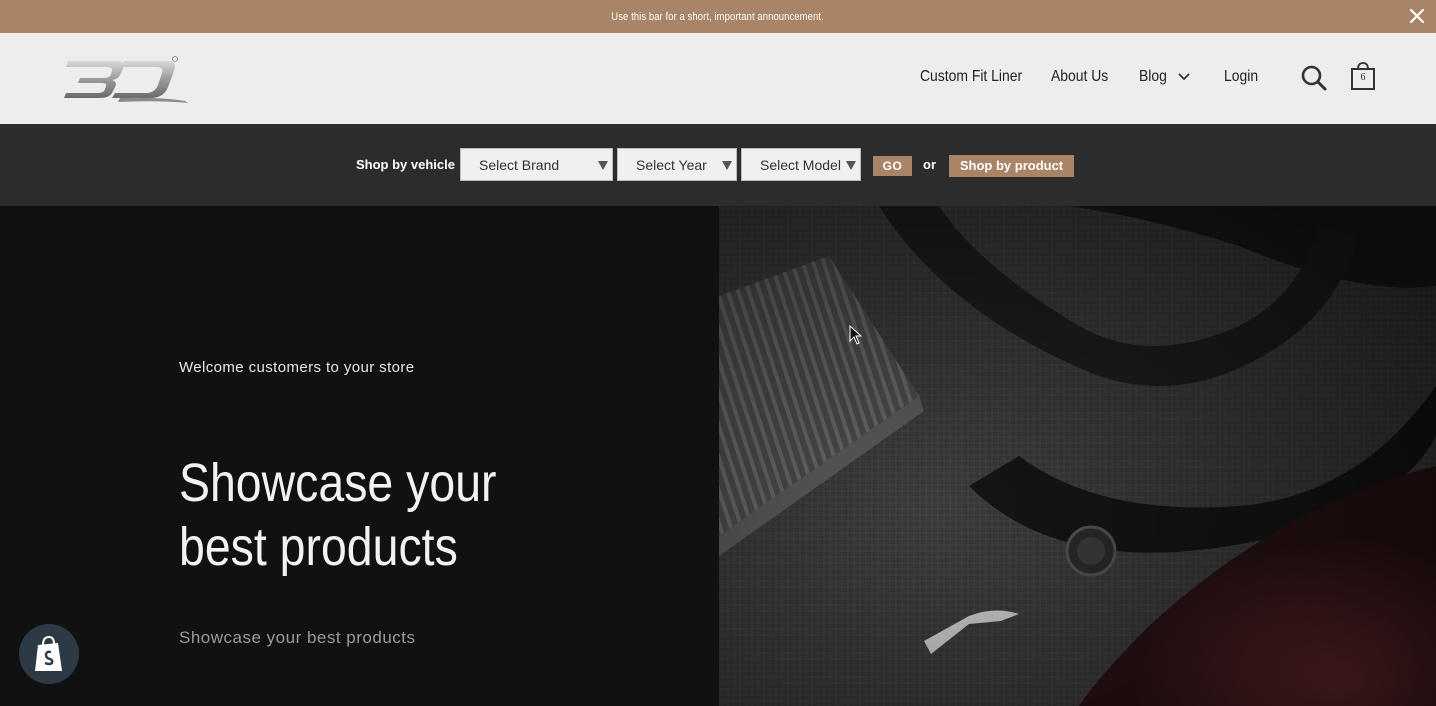 The image size is (1436, 706). Describe the element at coordinates (405, 164) in the screenshot. I see `shop-by-vehicle-label: Shop by vehicle` at that location.